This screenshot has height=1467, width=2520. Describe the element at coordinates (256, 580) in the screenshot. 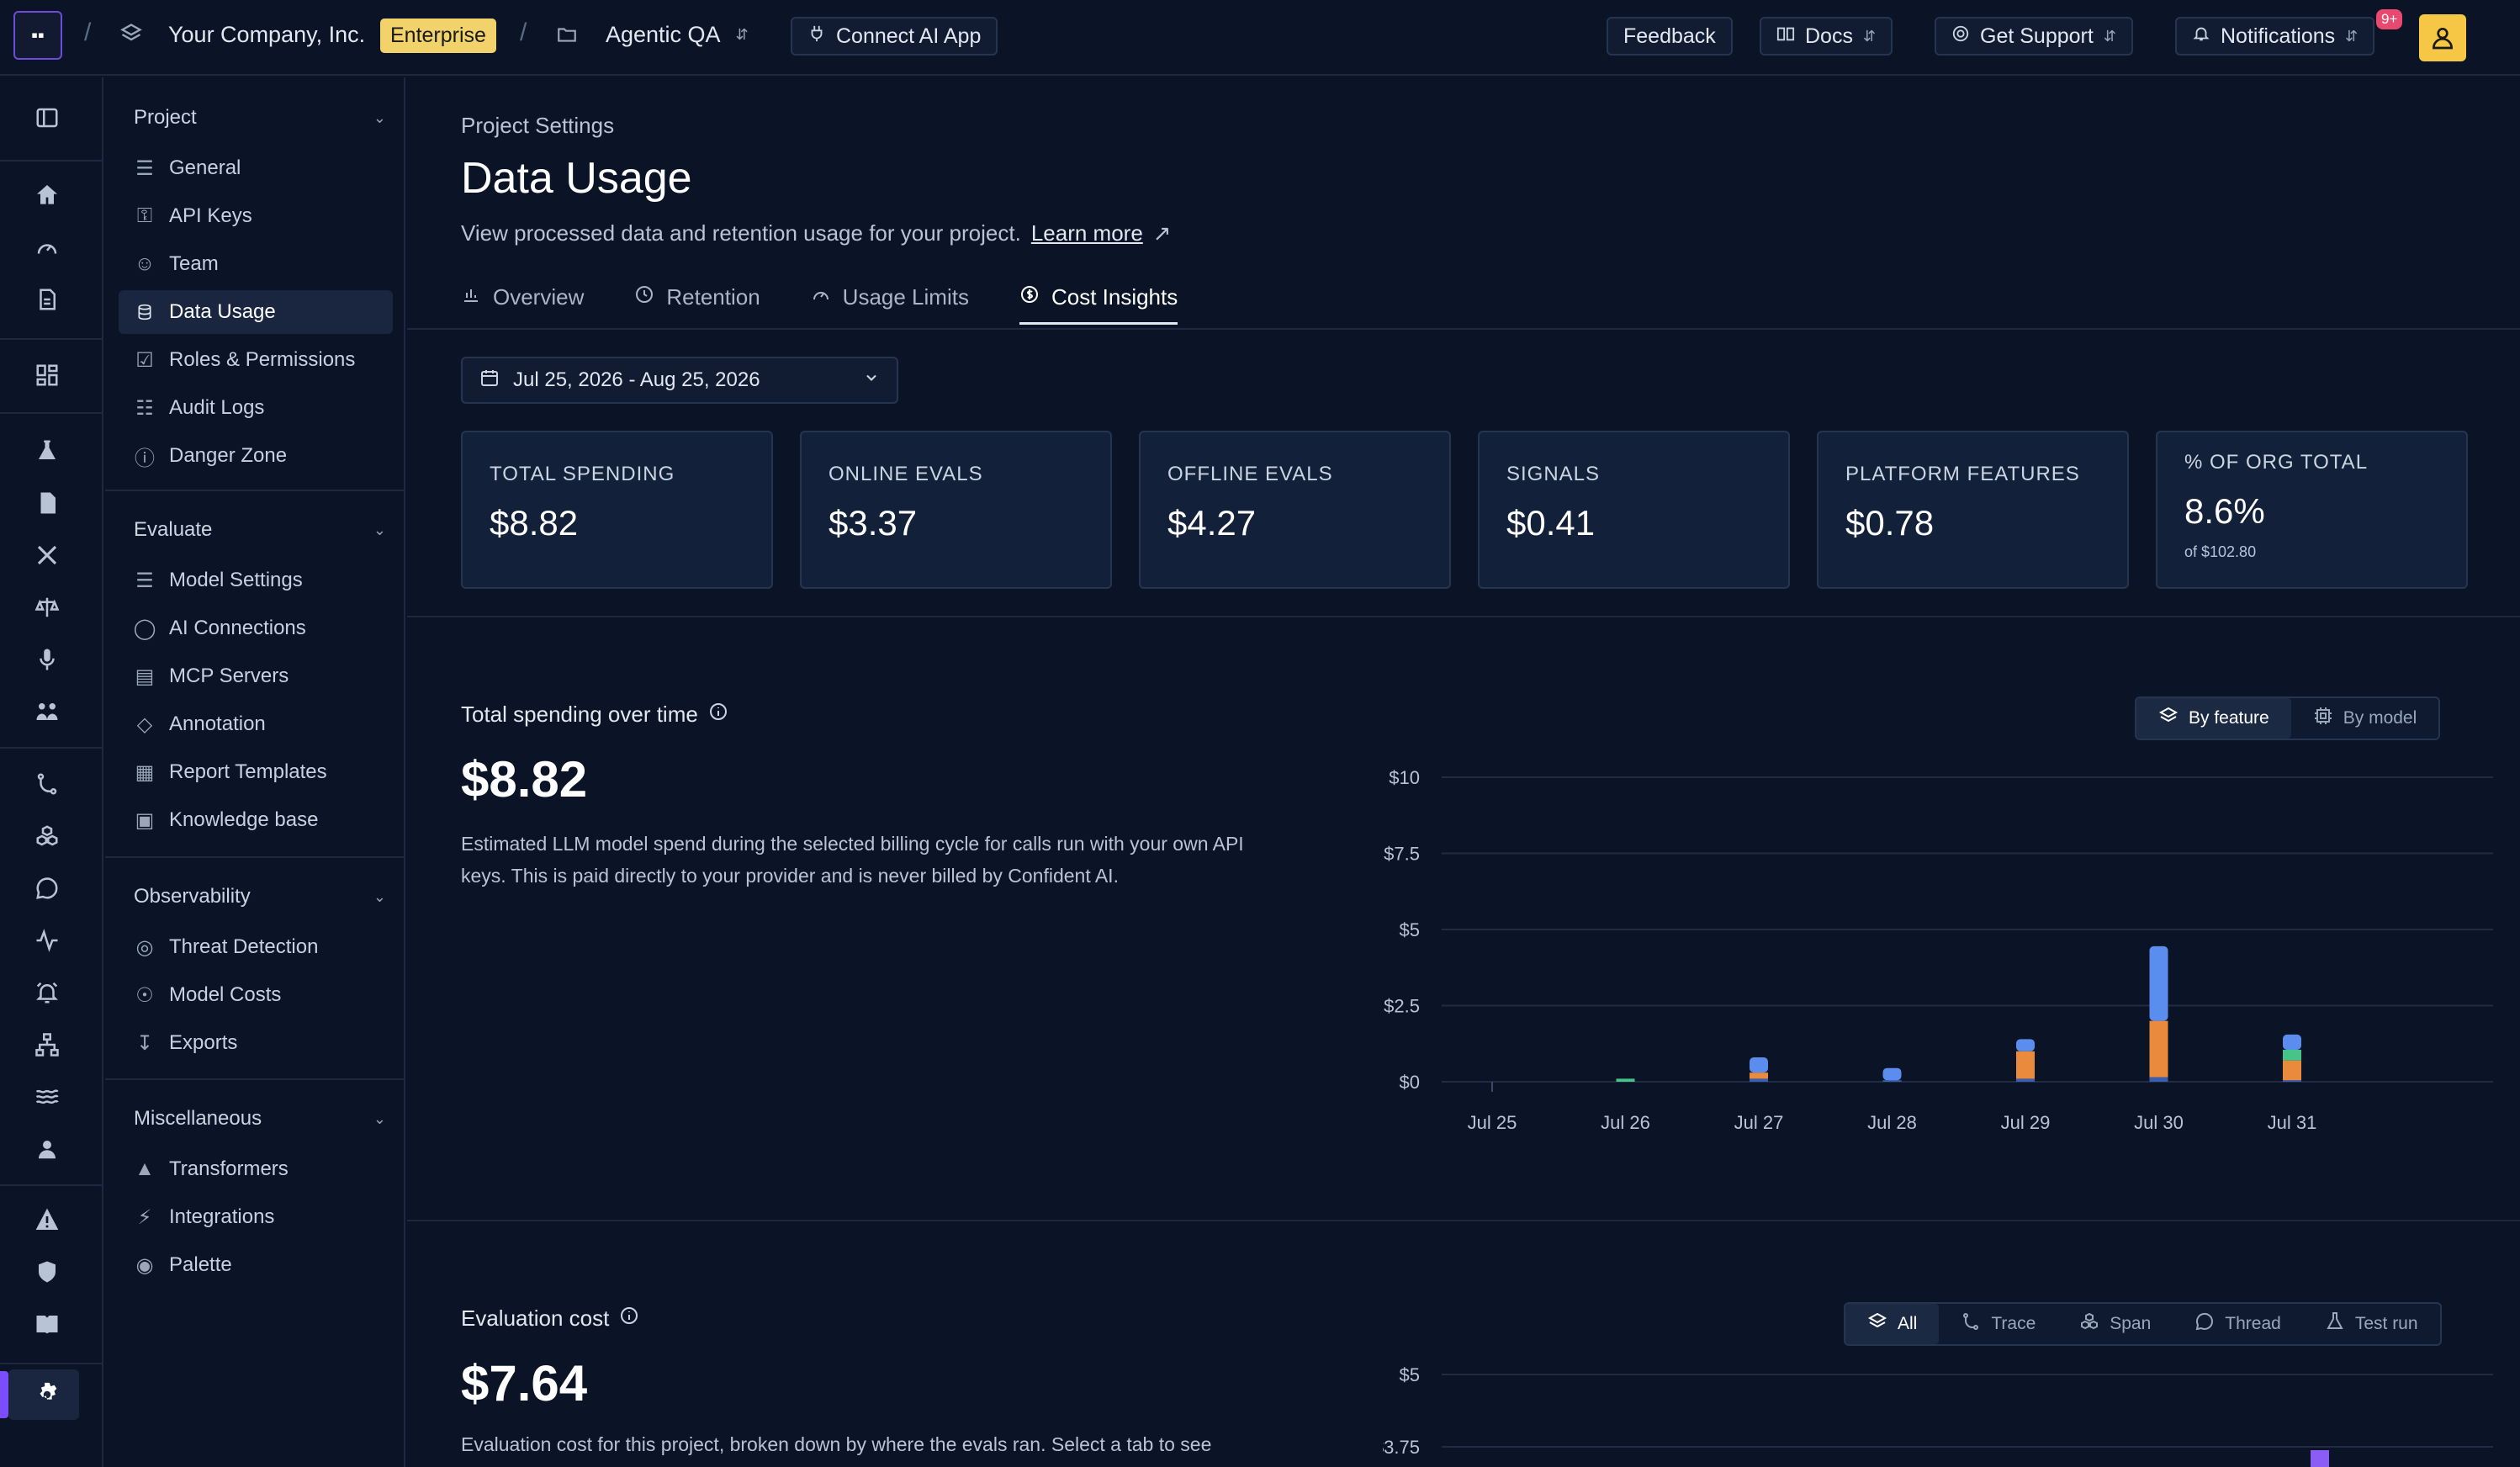

I see `sidebar-item-model-settings: ☰ Model Settings` at that location.